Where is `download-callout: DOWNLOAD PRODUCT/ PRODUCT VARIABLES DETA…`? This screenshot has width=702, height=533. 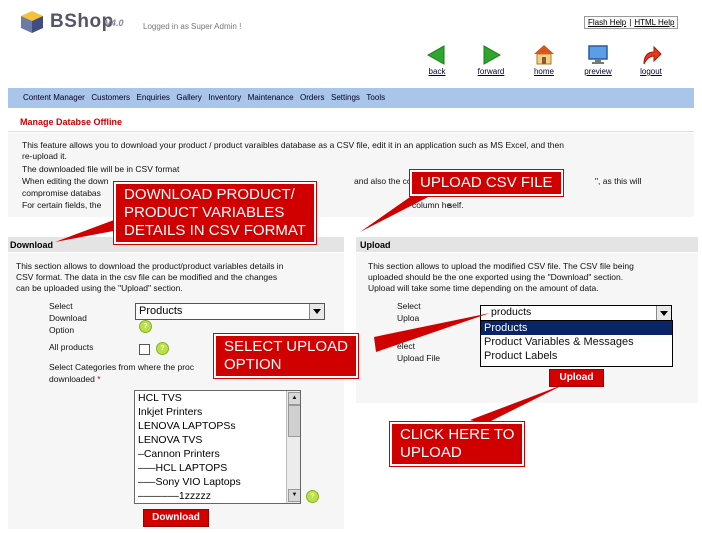
download-callout: DOWNLOAD PRODUCT/ PRODUCT VARIABLES DETA… is located at coordinates (215, 213).